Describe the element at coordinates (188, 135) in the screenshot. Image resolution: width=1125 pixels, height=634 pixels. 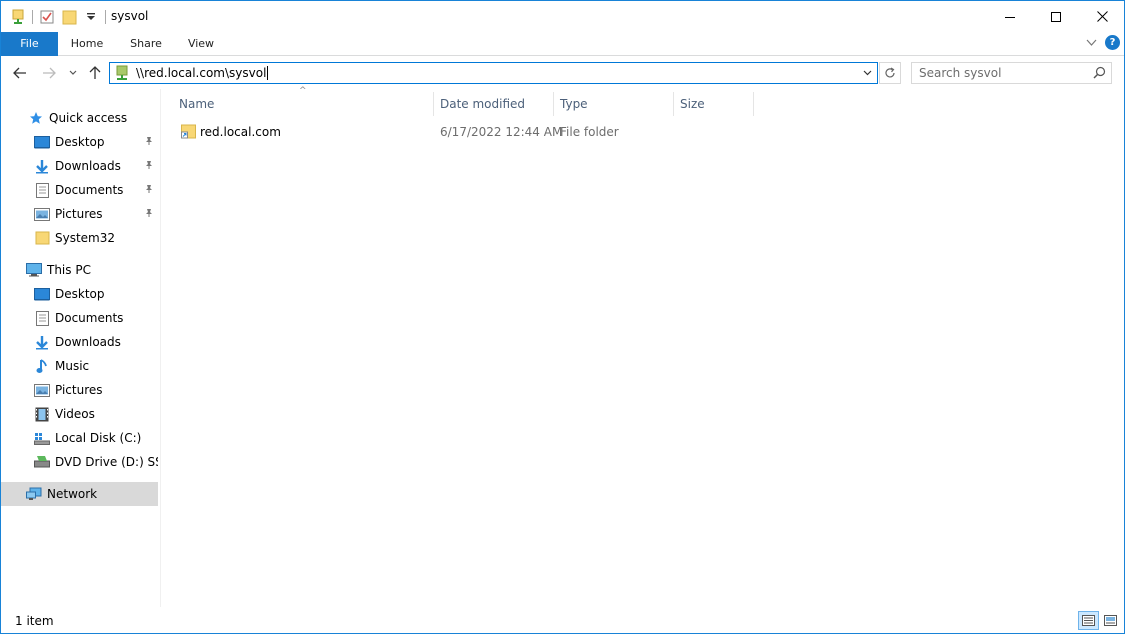
I see `folder-shortcut-icon` at that location.